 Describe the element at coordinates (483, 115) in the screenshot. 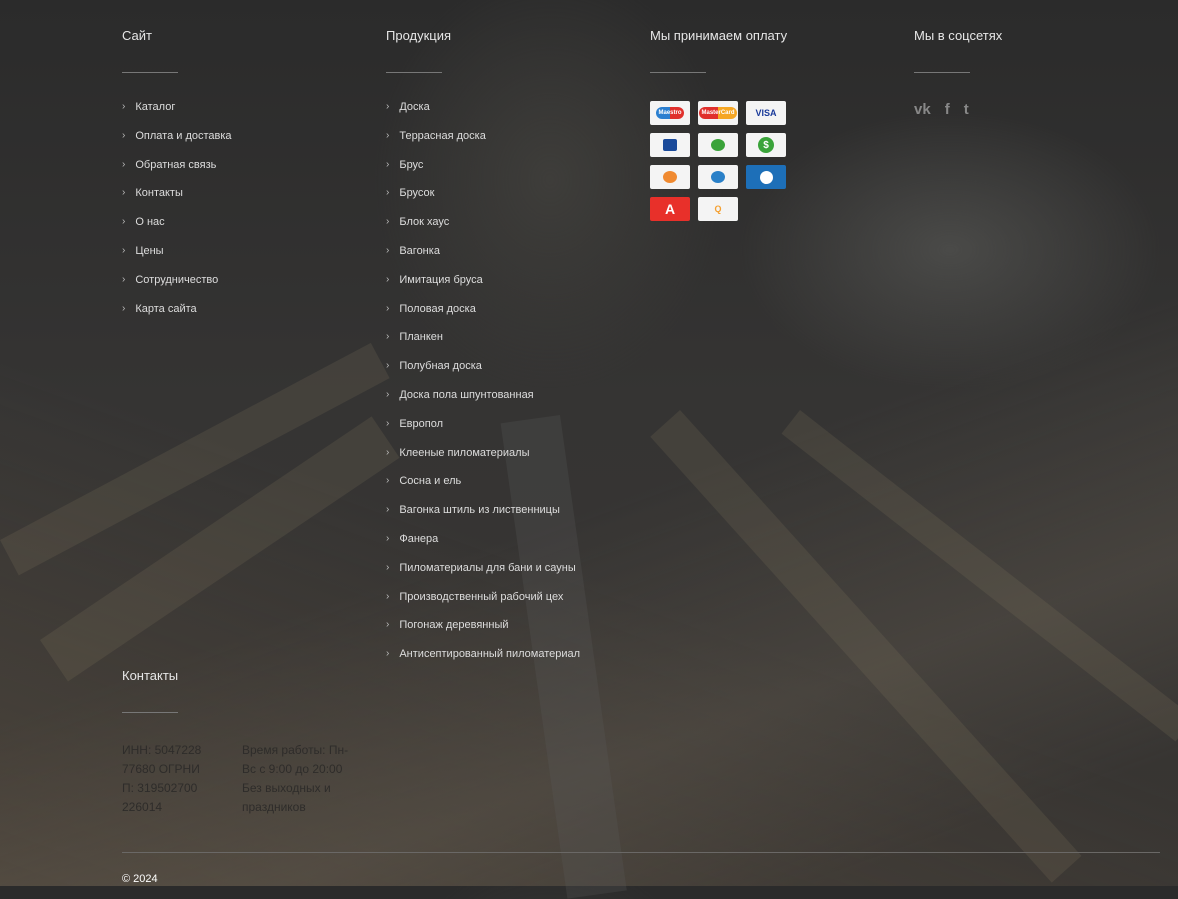

I see `menu-link: › Доска` at that location.